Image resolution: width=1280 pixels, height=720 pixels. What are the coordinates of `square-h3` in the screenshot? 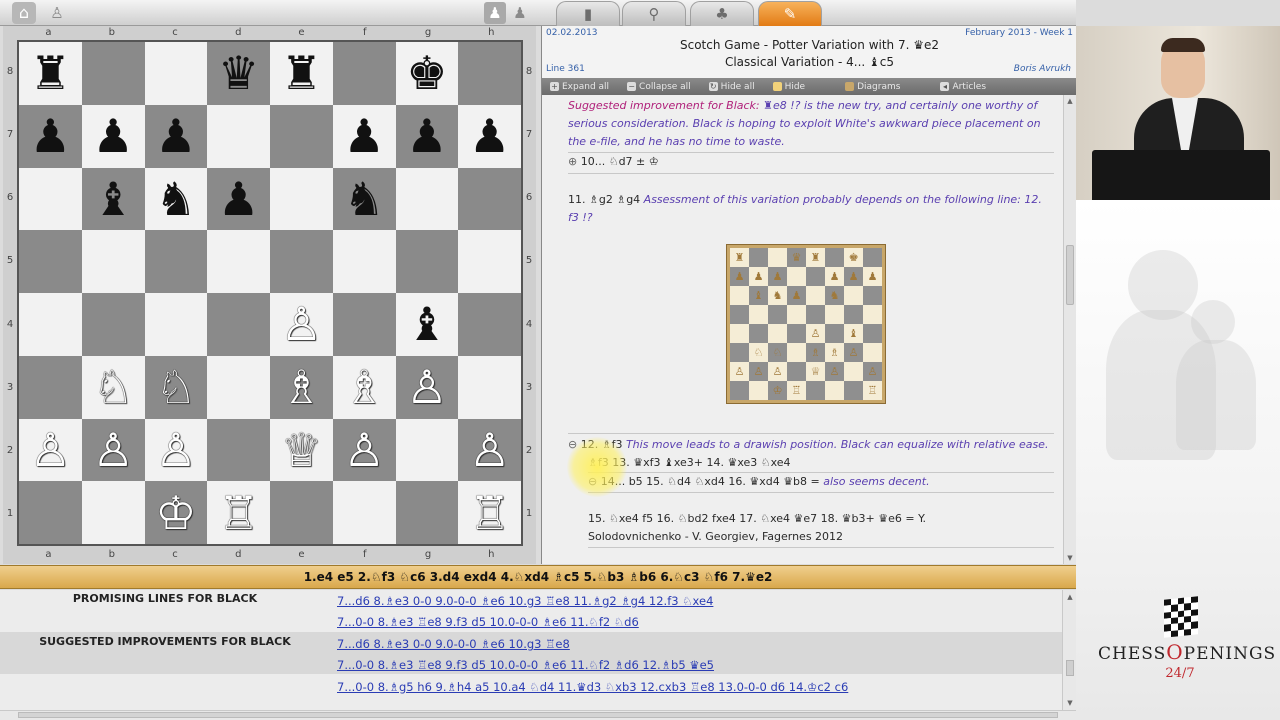 It's located at (489, 387).